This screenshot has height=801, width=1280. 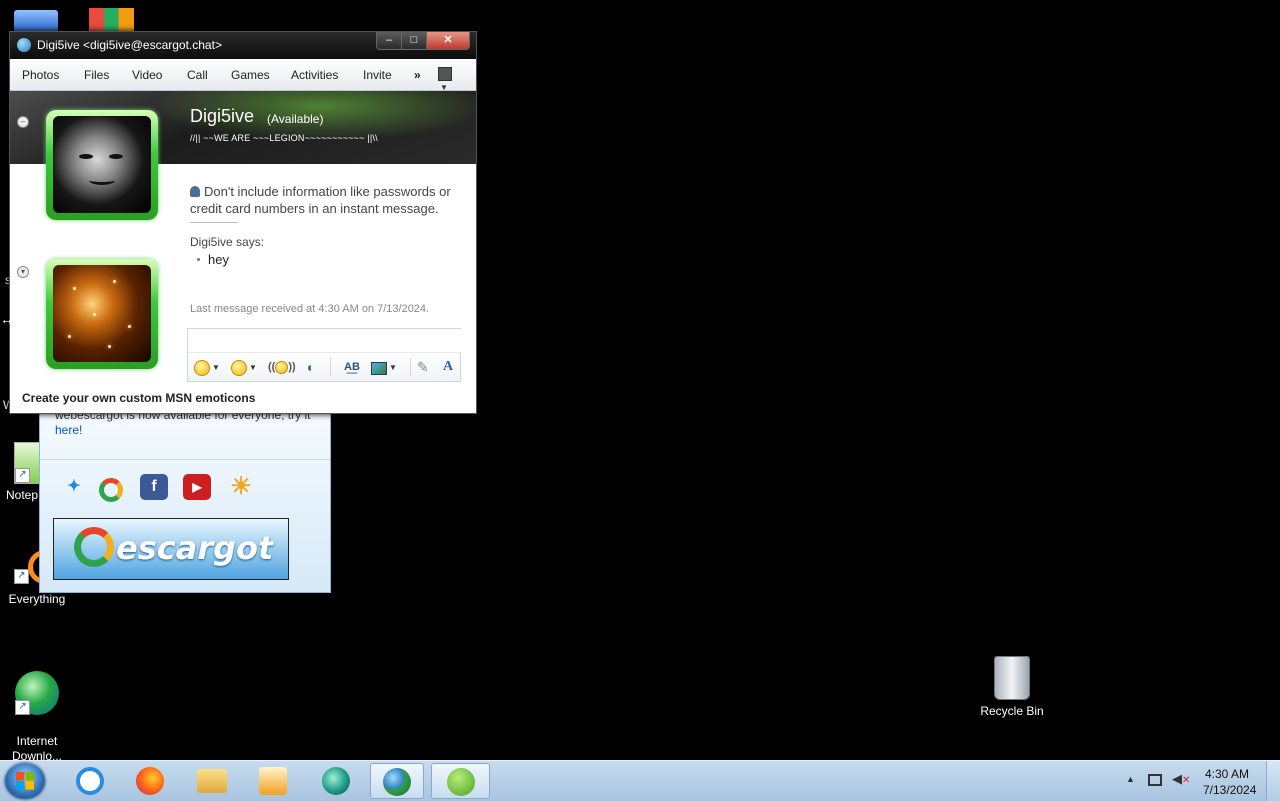 What do you see at coordinates (1012, 678) in the screenshot?
I see `recycle-bin-icon` at bounding box center [1012, 678].